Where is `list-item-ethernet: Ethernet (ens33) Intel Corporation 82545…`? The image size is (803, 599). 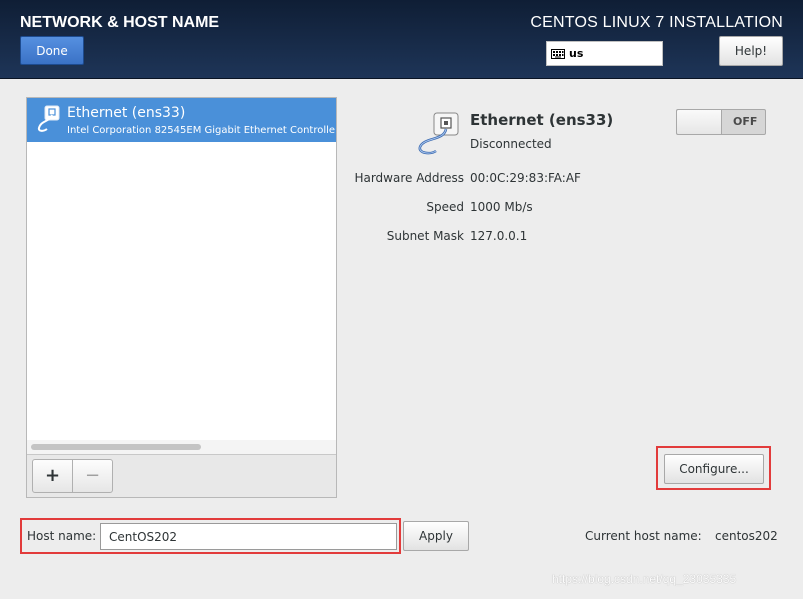
list-item-ethernet: Ethernet (ens33) Intel Corporation 82545… is located at coordinates (181, 120).